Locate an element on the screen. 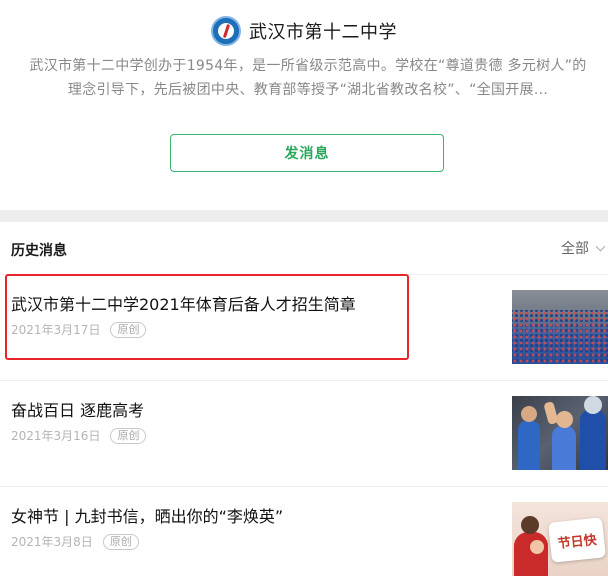 This screenshot has width=608, height=581. article-date: 2021年3月17日 is located at coordinates (56, 330).